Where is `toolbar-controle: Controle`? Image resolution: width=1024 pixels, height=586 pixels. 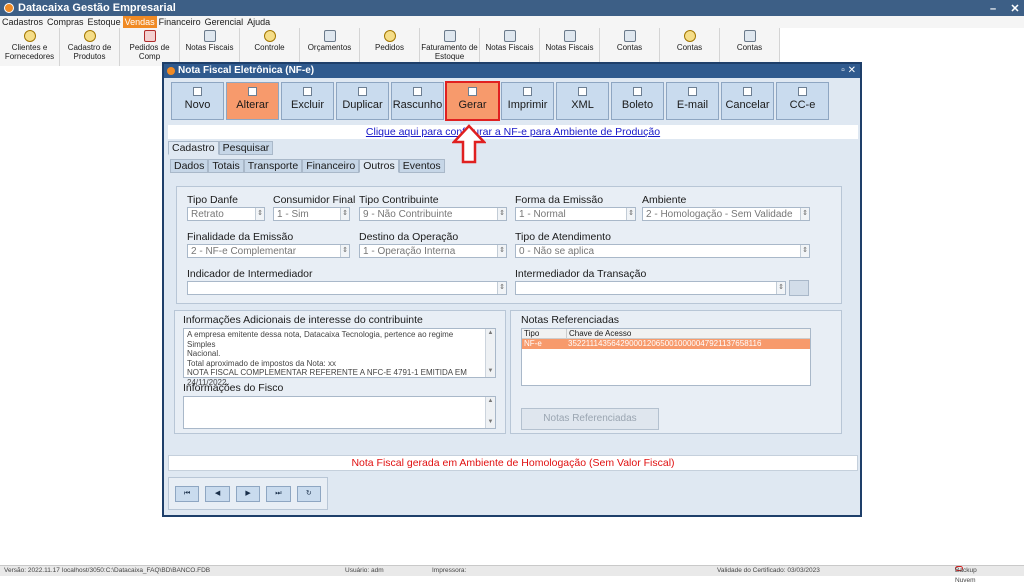 toolbar-controle: Controle is located at coordinates (270, 47).